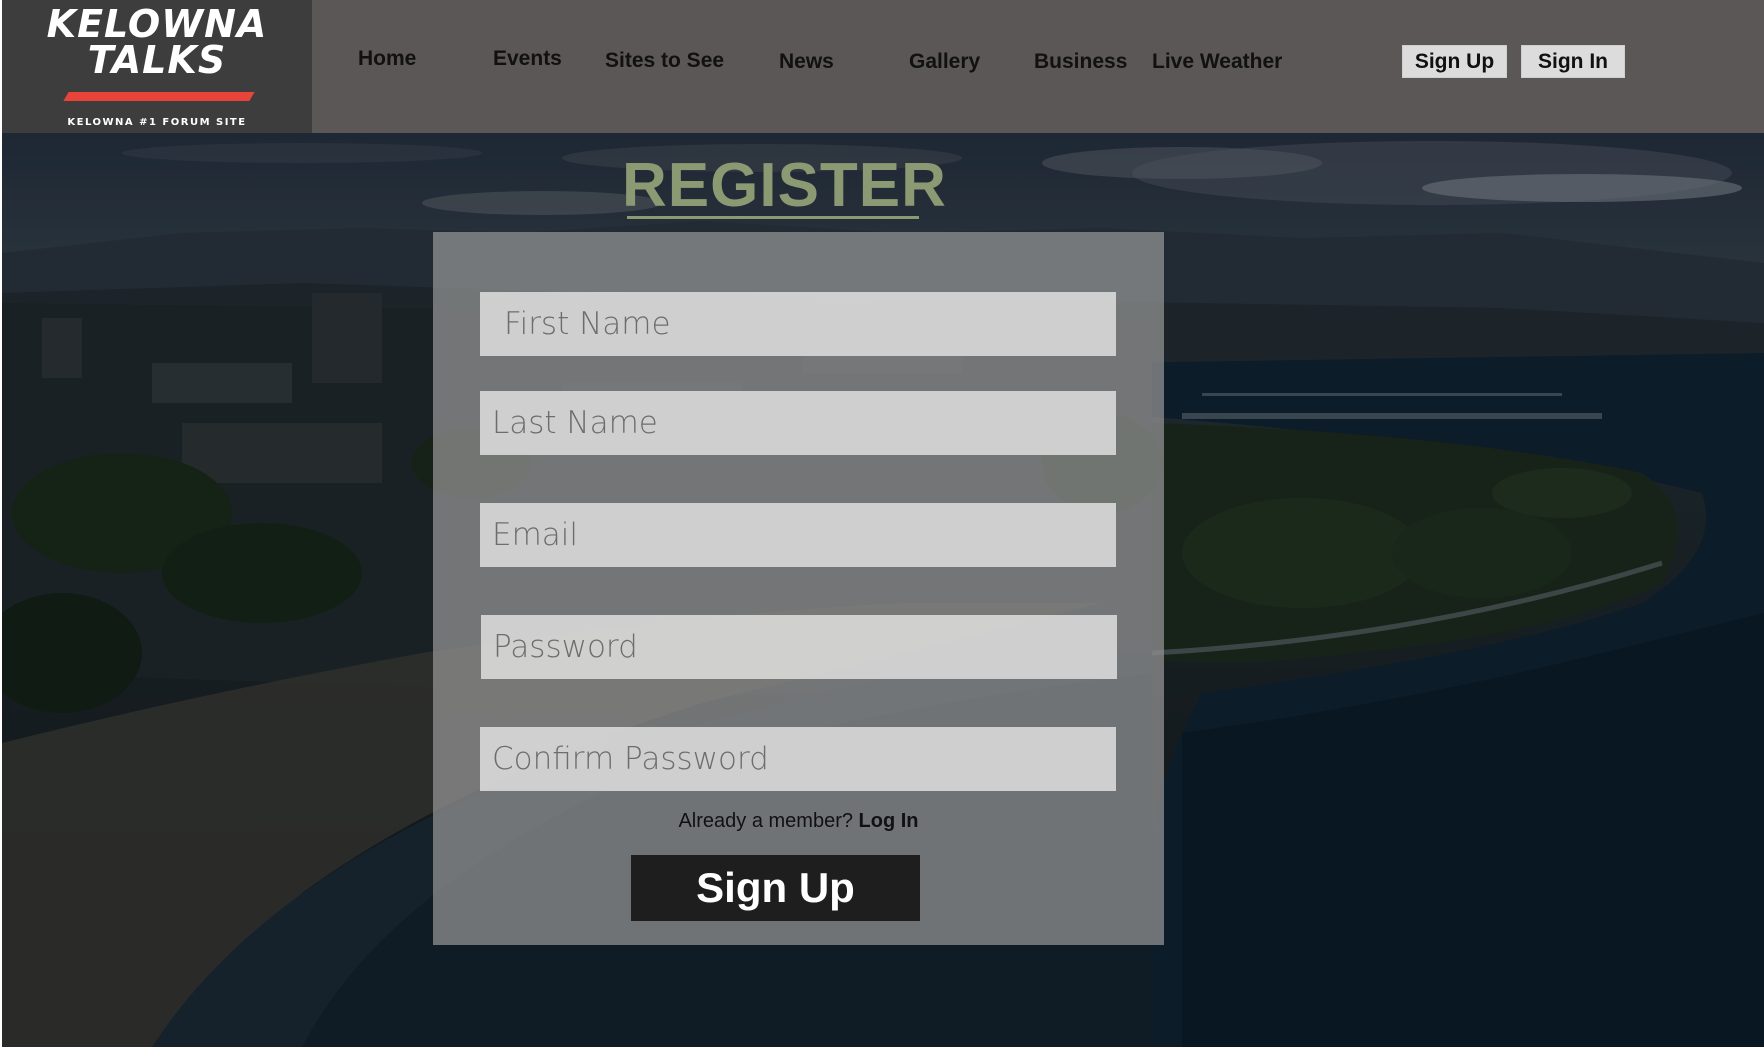 The height and width of the screenshot is (1050, 1764). I want to click on nav-item-sites-to-see: Sites to See, so click(664, 61).